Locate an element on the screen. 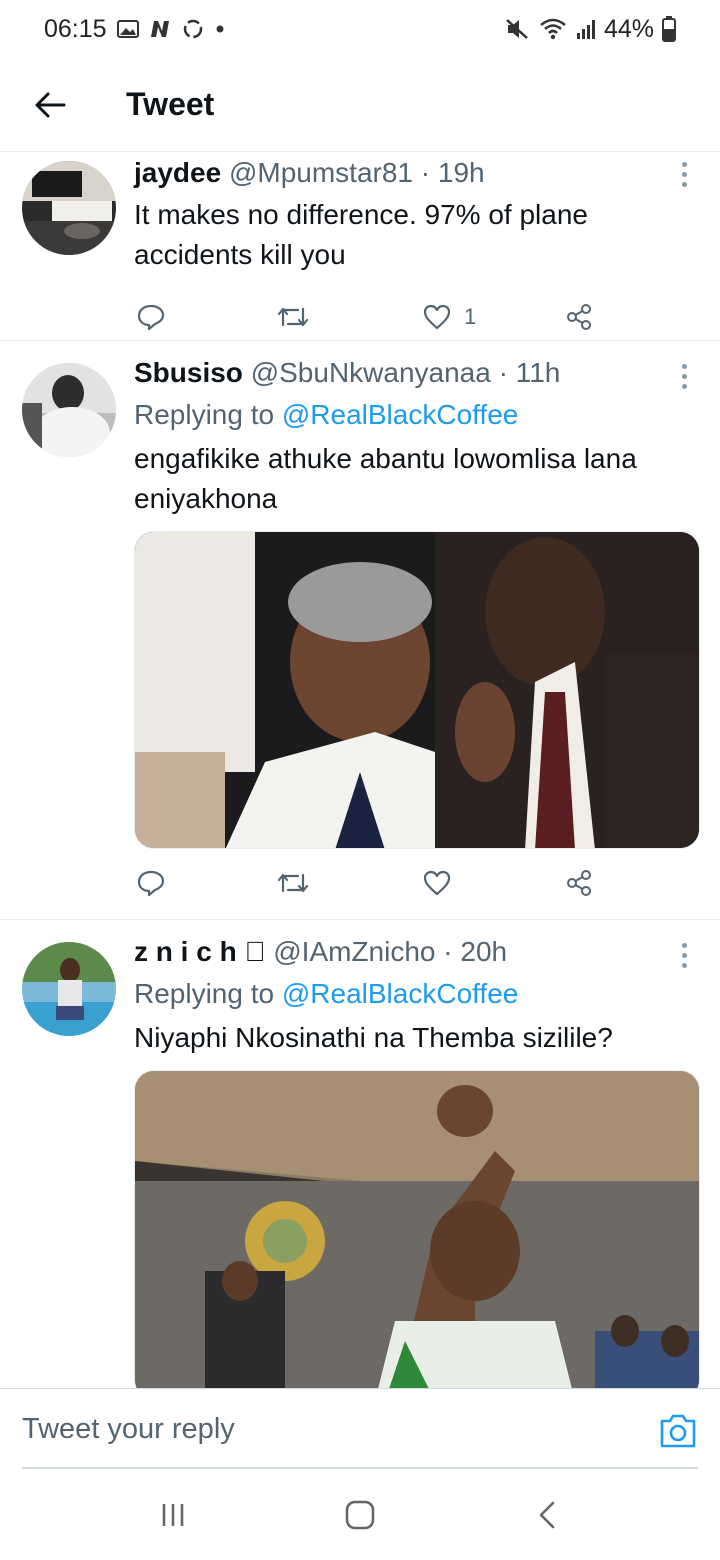  display-name: z n i c h  is located at coordinates (199, 951).